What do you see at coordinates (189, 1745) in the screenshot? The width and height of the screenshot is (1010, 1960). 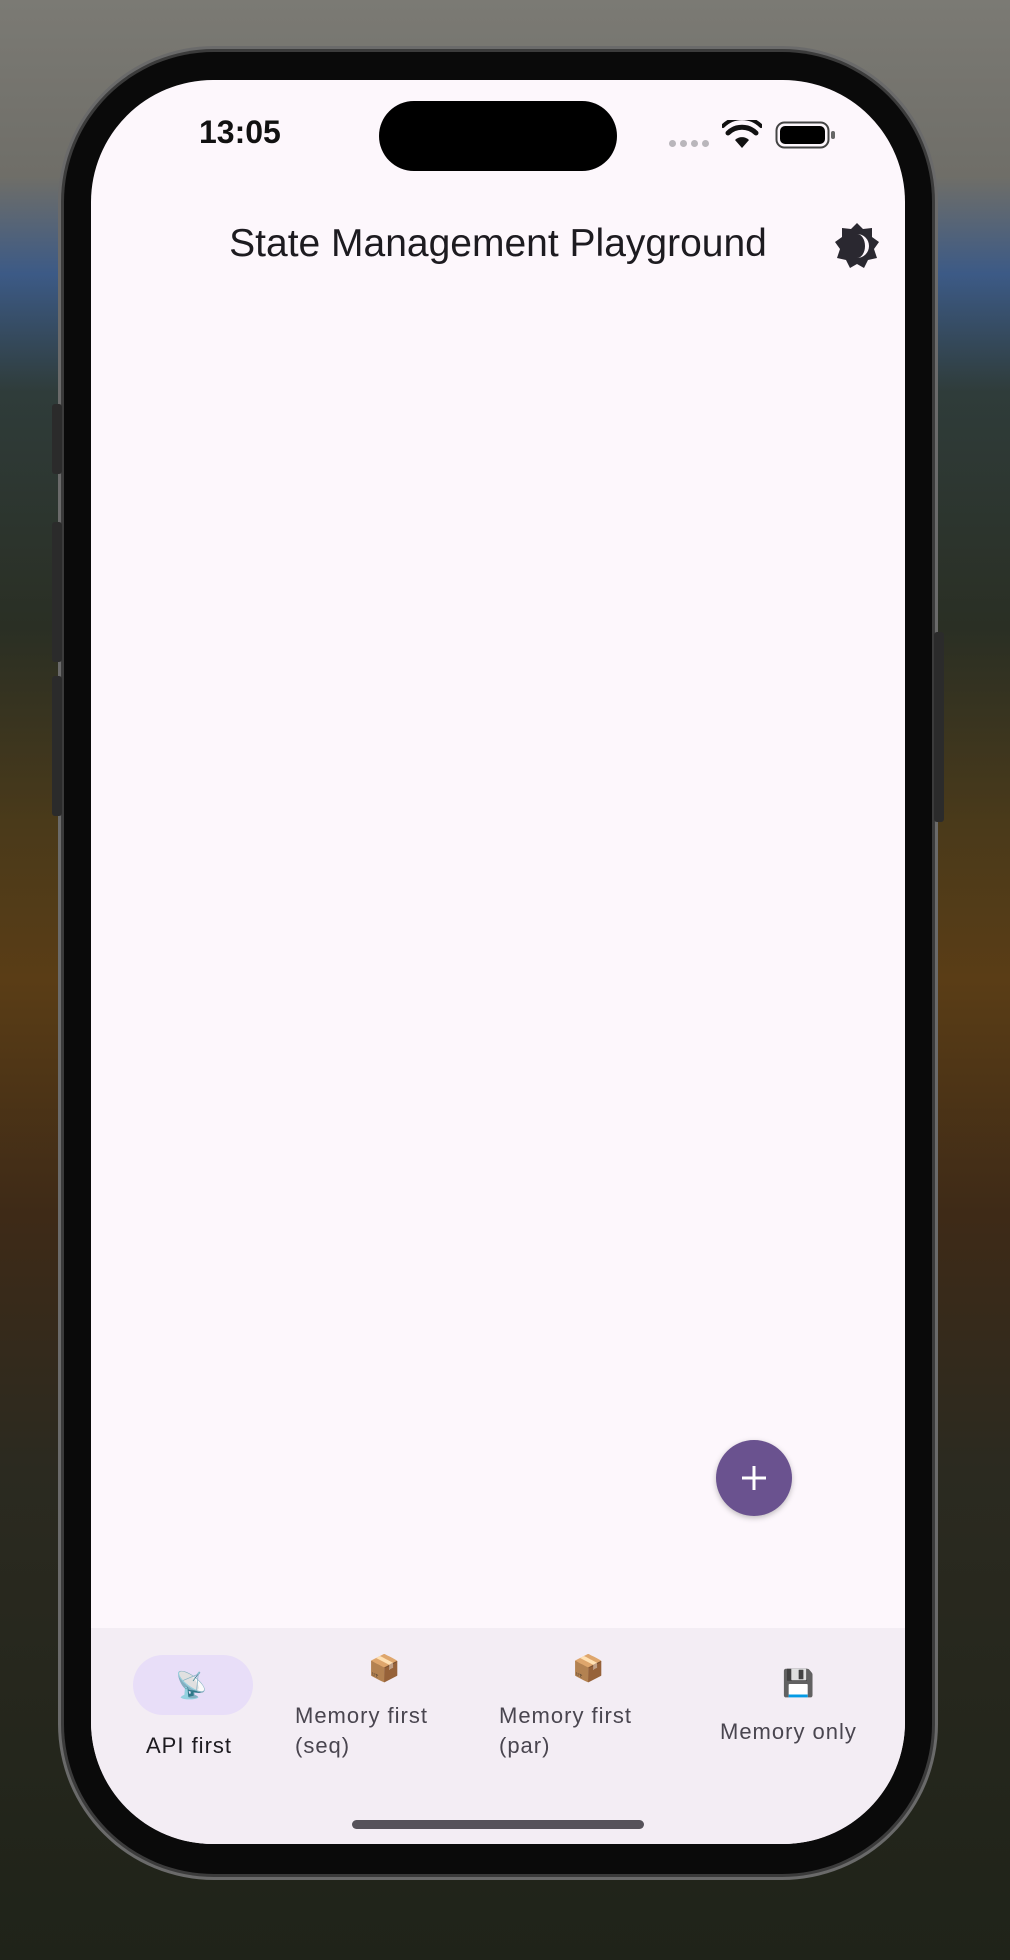 I see `nav-label-api-first: API first` at bounding box center [189, 1745].